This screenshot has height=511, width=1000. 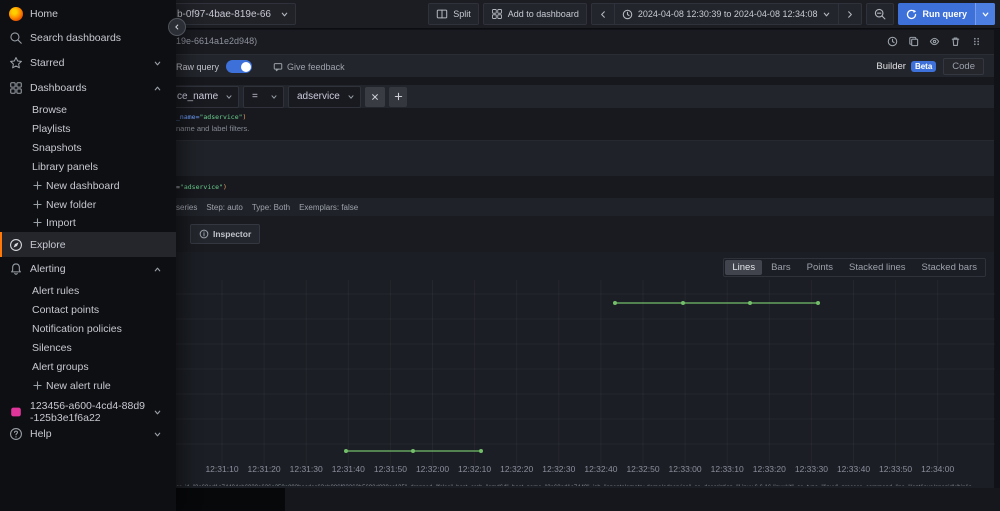 I want to click on toggle-knob, so click(x=245, y=66).